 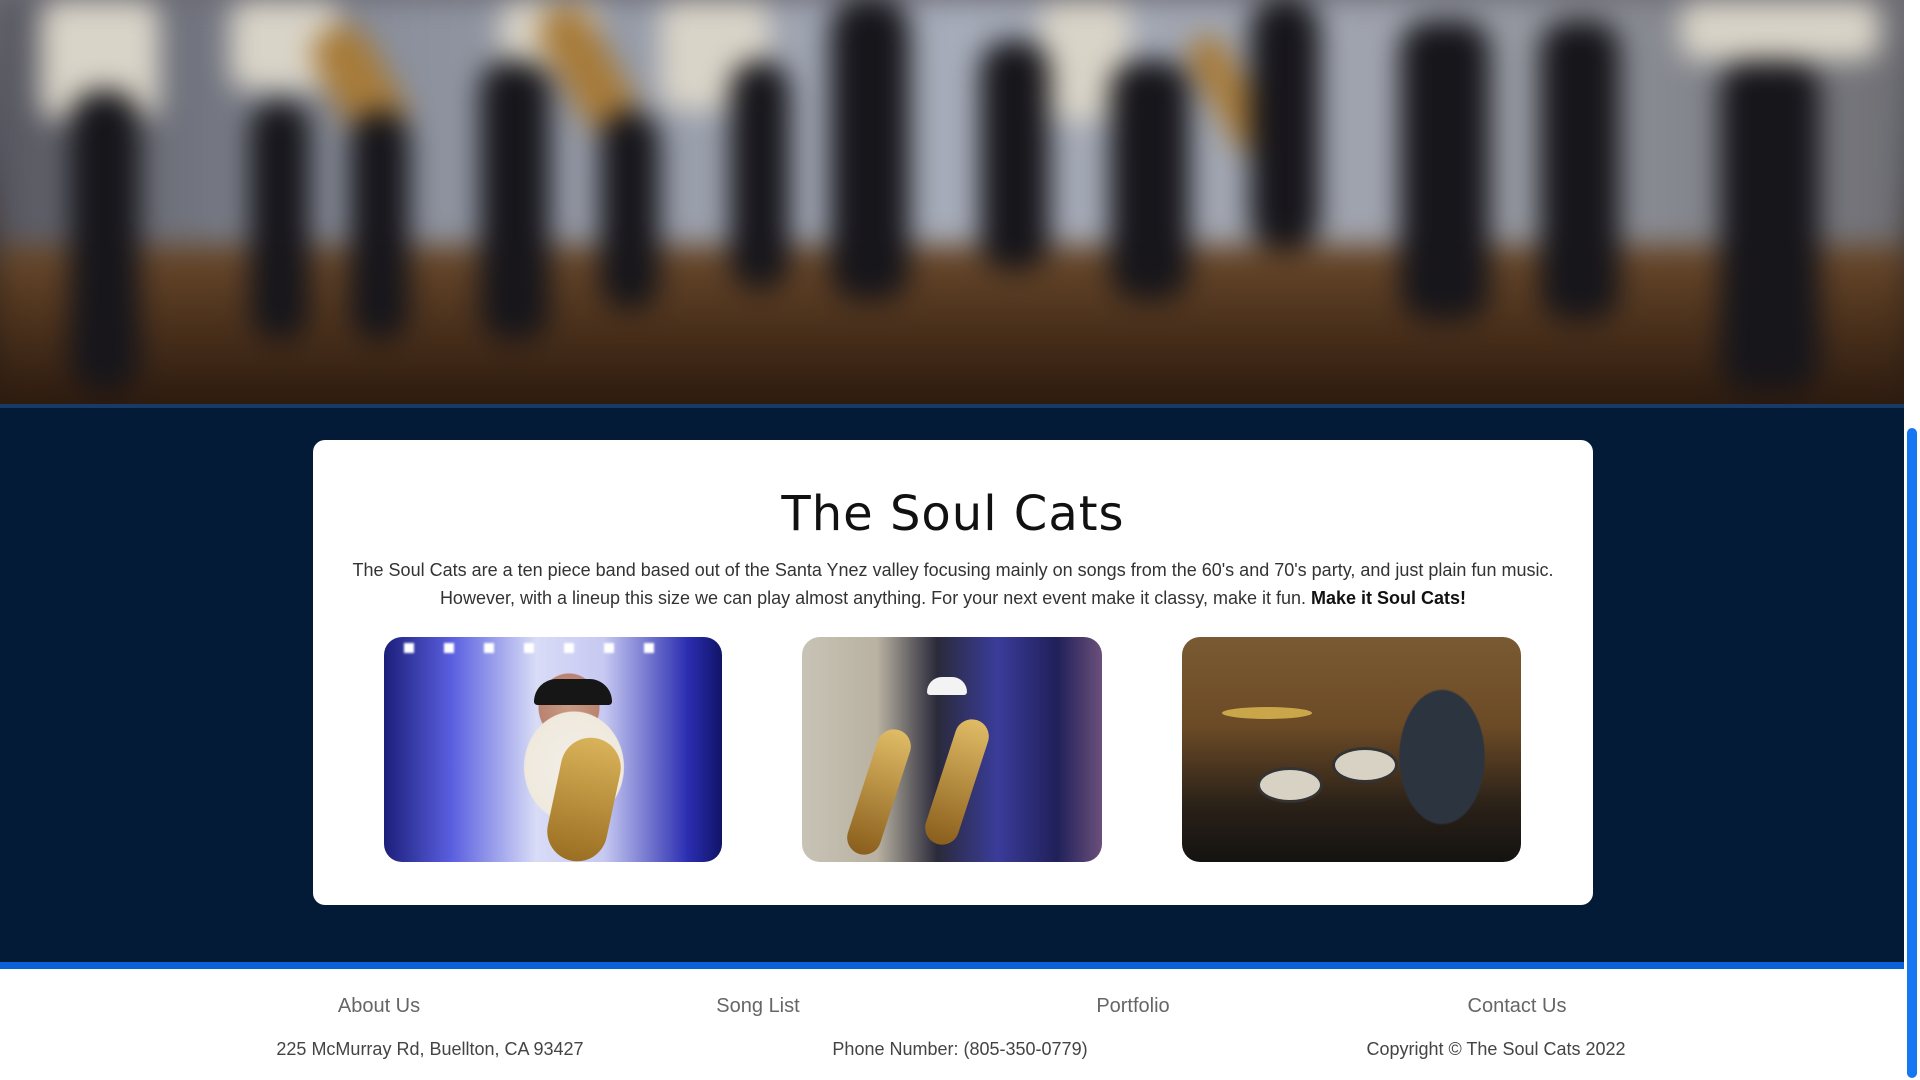 I want to click on footer-link-contact-us: Contact Us, so click(x=1517, y=1006).